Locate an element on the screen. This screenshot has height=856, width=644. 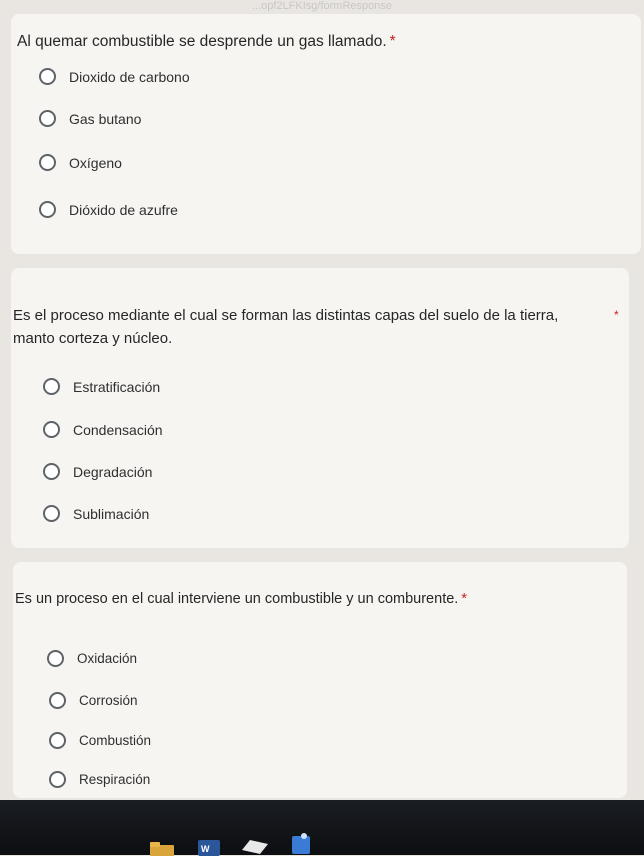
taskbar: W is located at coordinates (322, 828).